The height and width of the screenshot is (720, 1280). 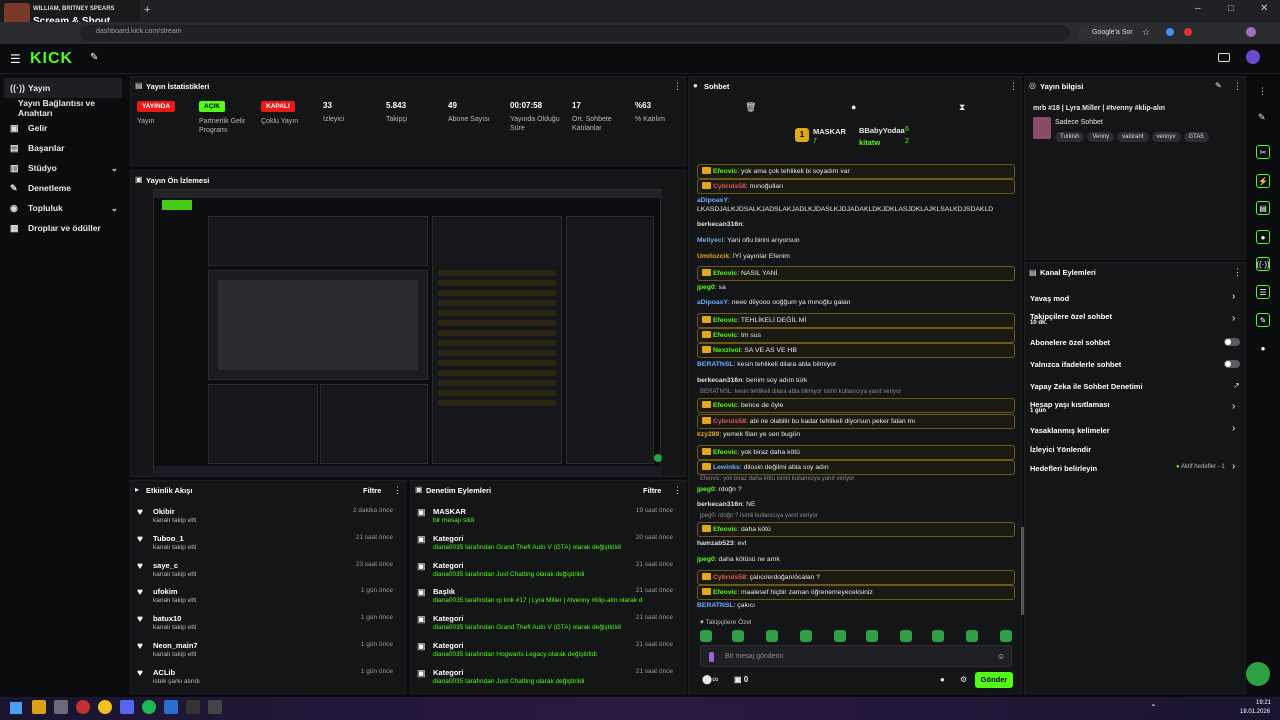 What do you see at coordinates (994, 680) in the screenshot?
I see `send-button: Gönder` at bounding box center [994, 680].